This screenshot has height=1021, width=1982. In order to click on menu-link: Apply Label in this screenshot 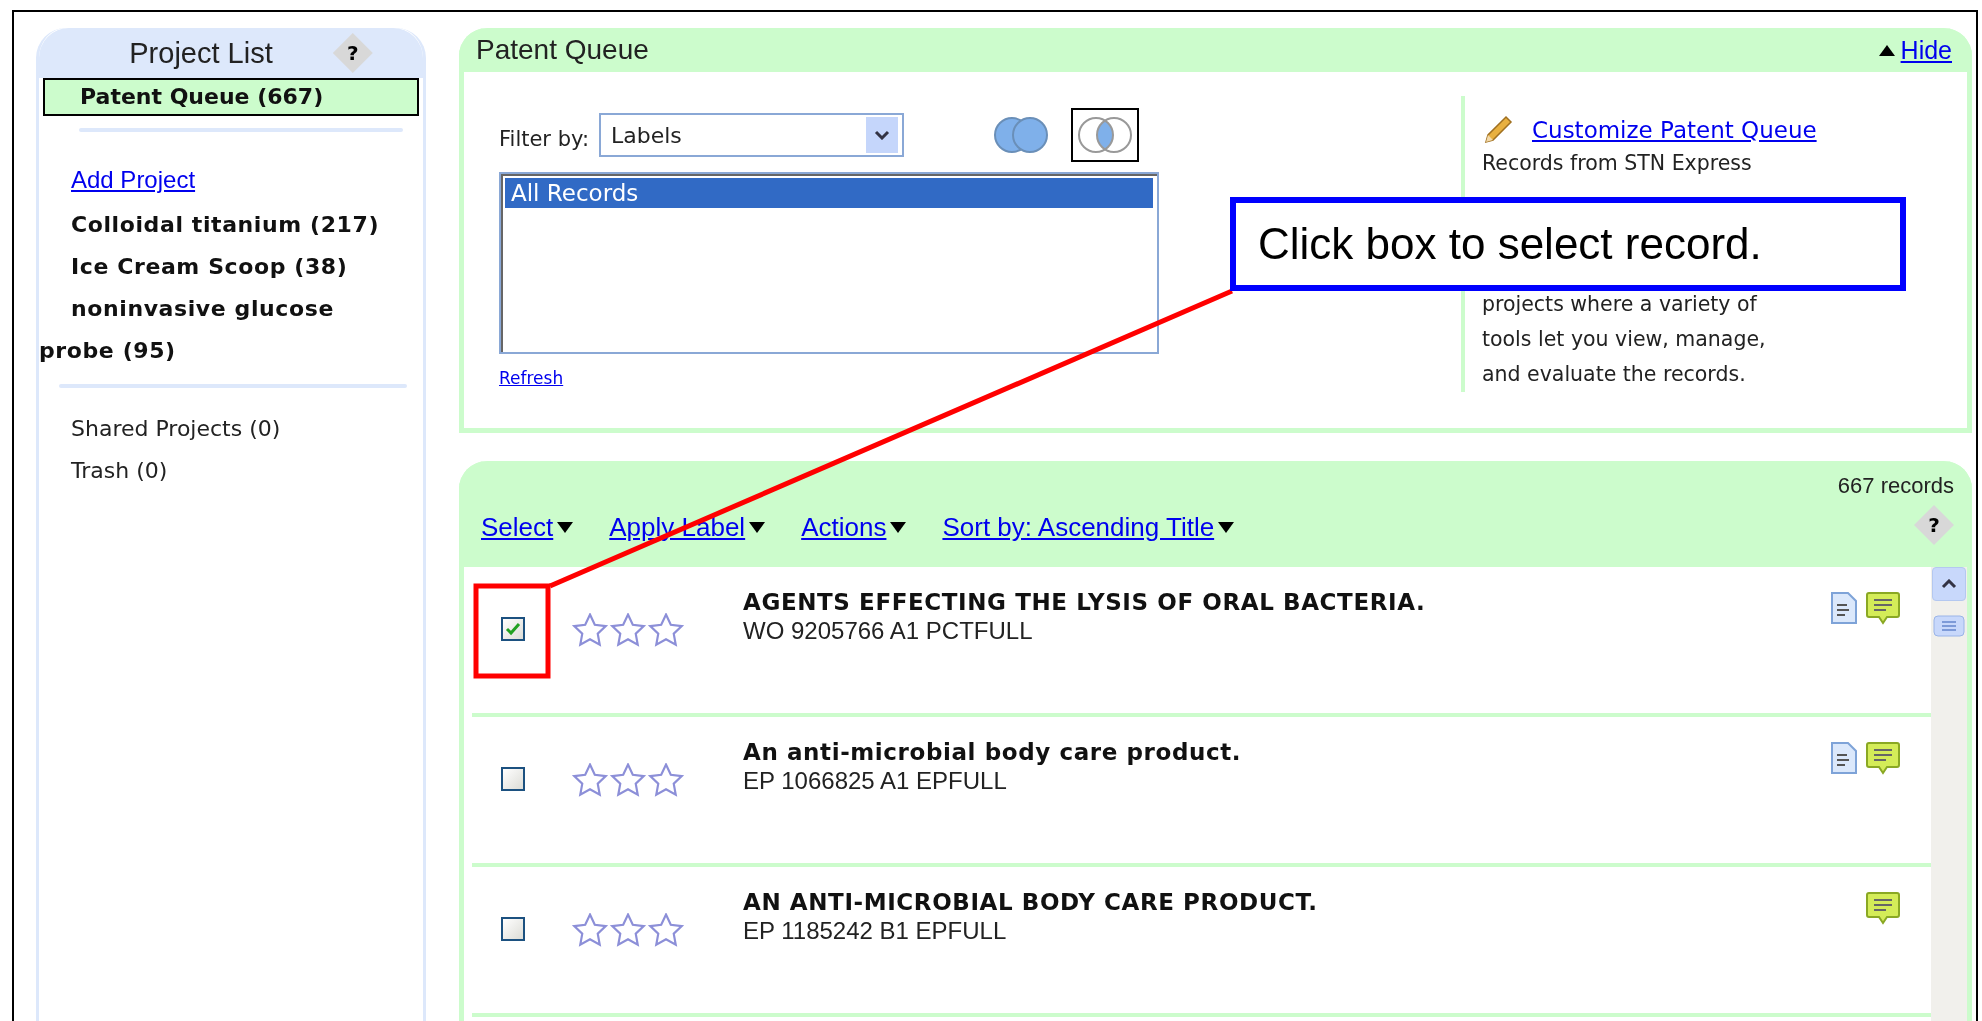, I will do `click(687, 527)`.